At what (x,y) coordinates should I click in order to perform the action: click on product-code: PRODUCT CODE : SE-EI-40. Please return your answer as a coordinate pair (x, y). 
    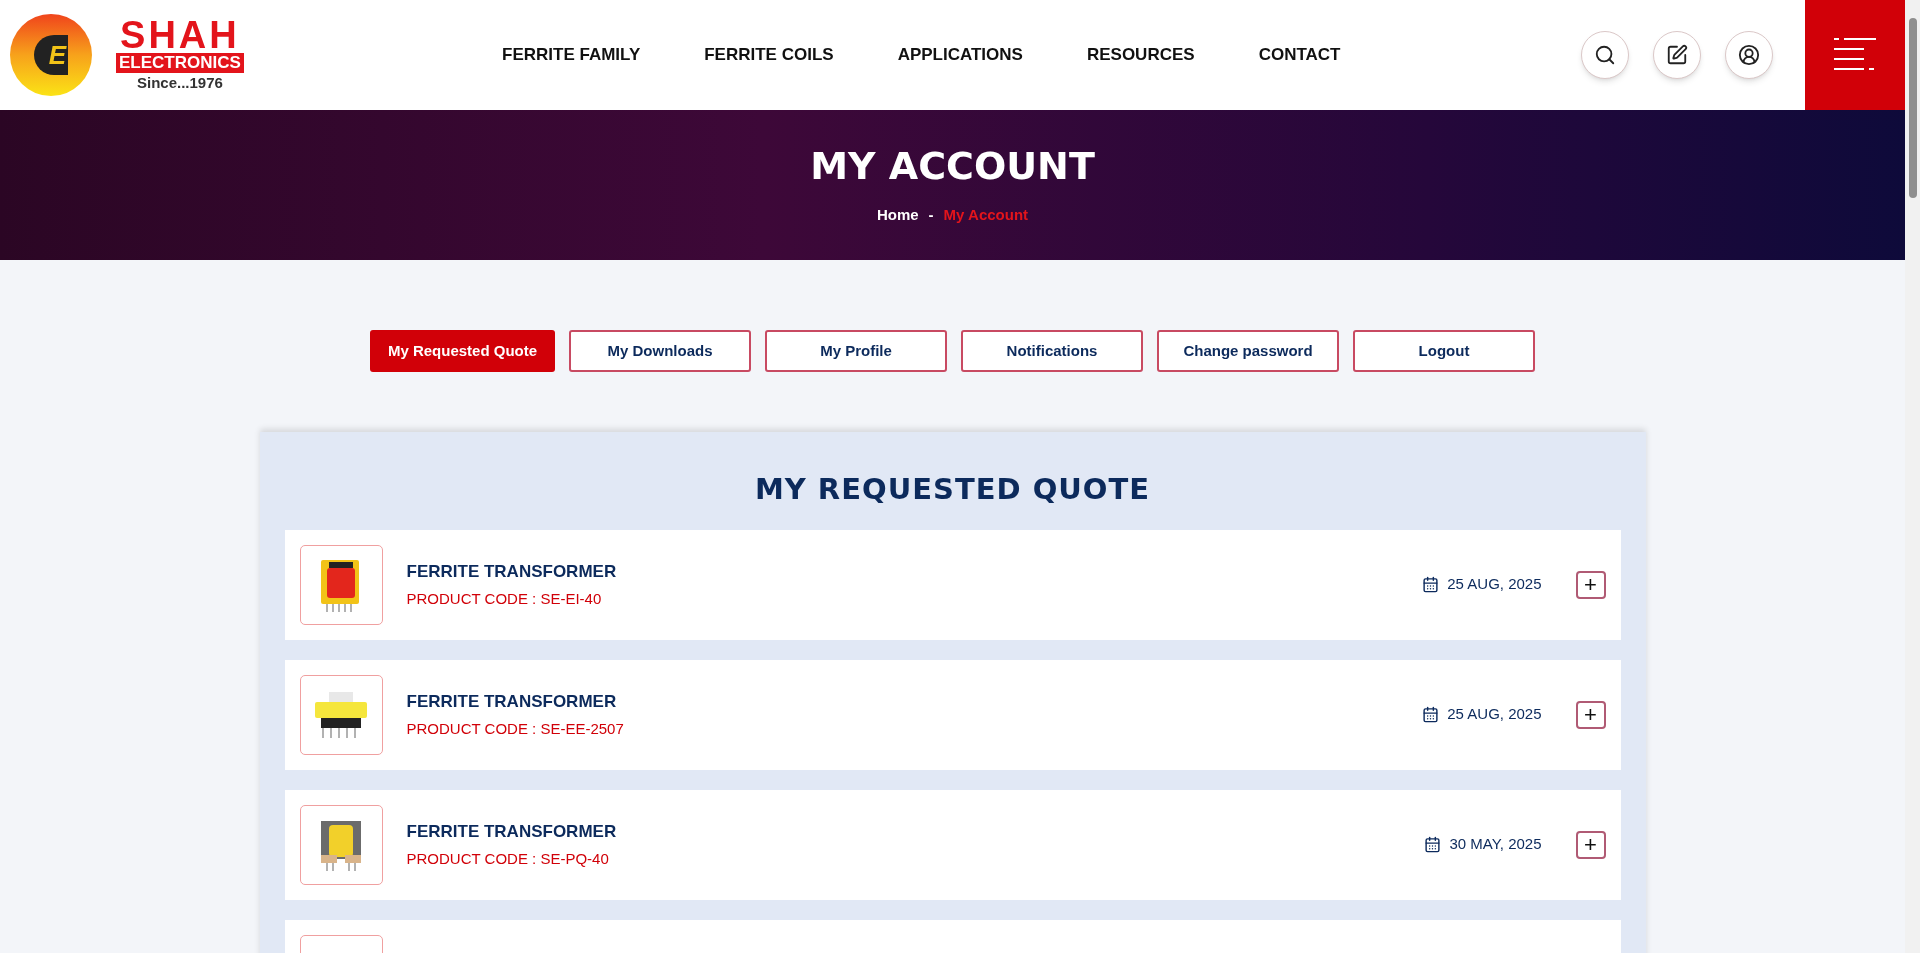
    Looking at the image, I should click on (504, 599).